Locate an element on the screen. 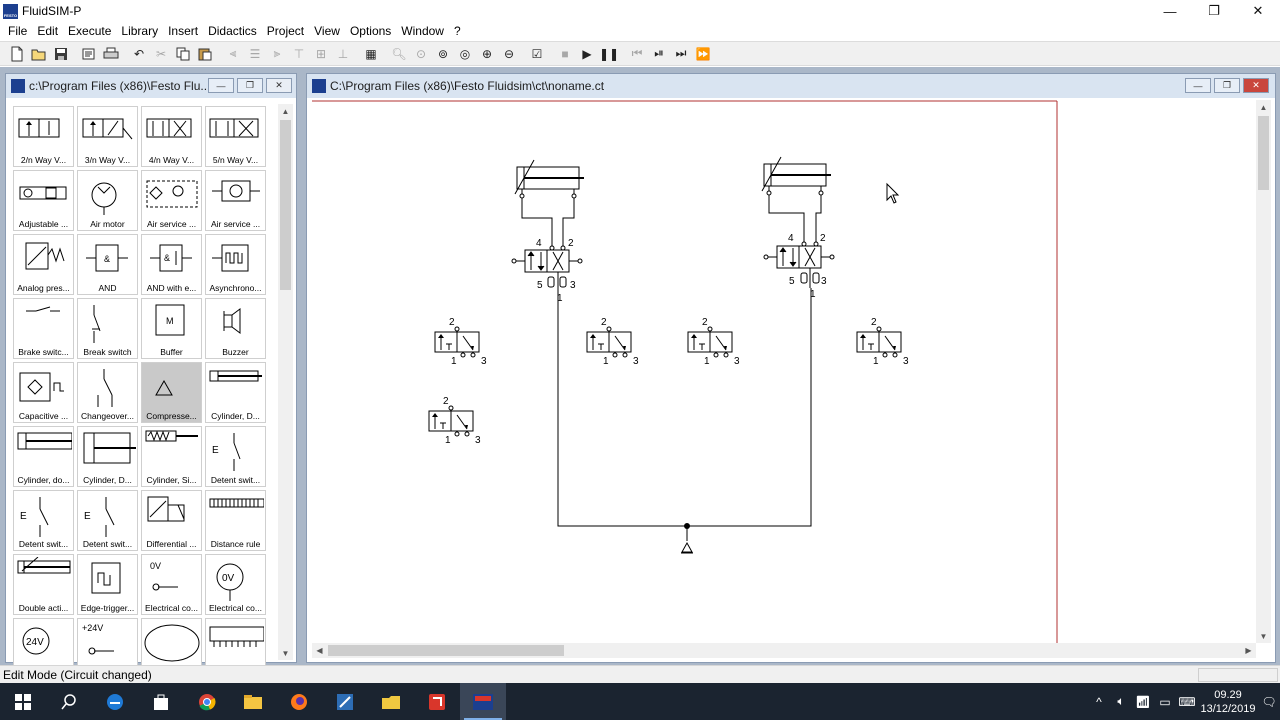 The width and height of the screenshot is (1280, 720). zoom-fit-icon: ⊚ is located at coordinates (443, 54).